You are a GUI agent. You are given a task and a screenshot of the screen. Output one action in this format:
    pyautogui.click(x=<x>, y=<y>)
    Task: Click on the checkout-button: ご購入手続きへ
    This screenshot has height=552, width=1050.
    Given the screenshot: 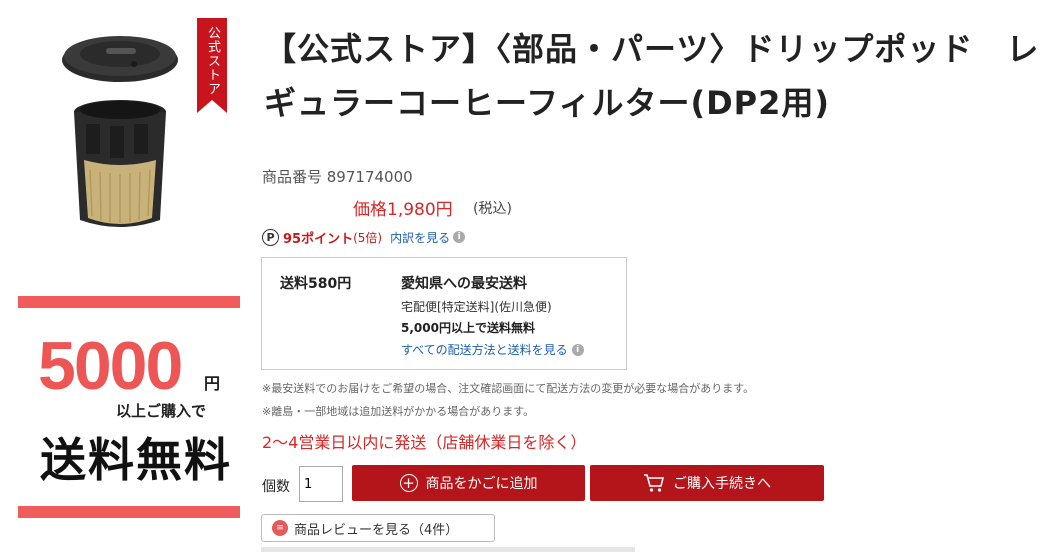 What is the action you would take?
    pyautogui.click(x=707, y=483)
    